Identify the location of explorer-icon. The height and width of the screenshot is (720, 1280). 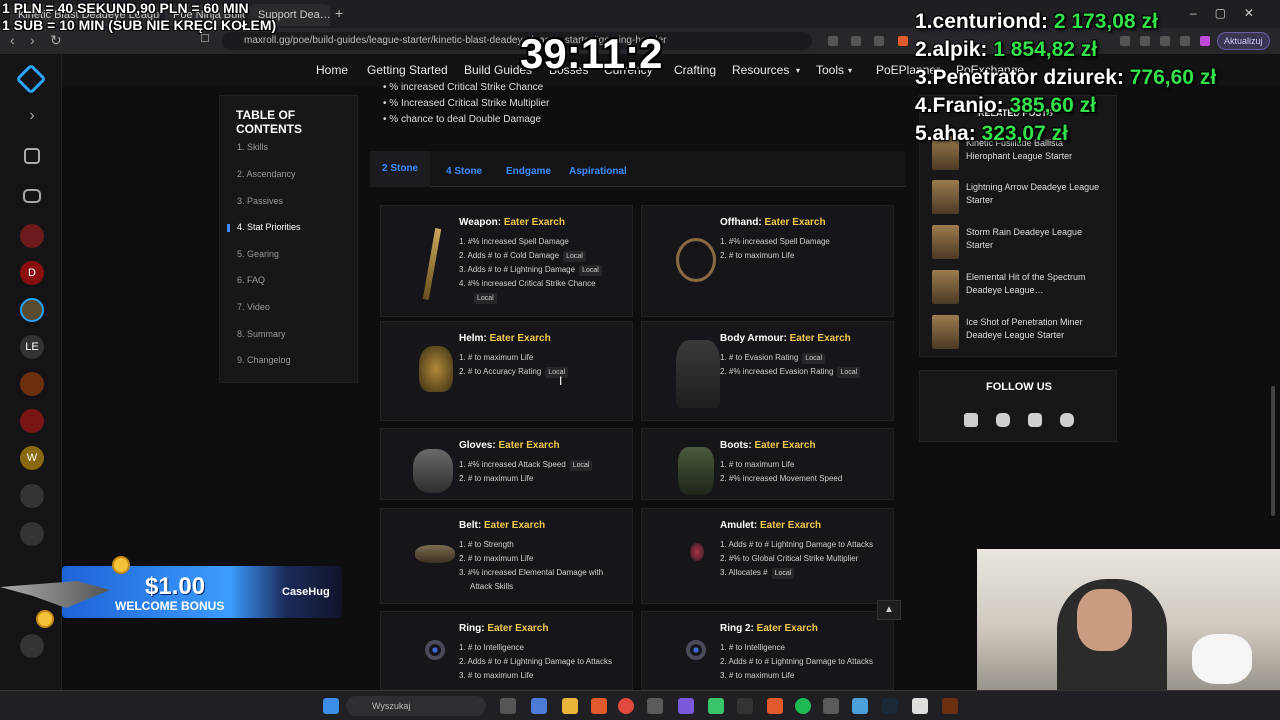
(570, 706).